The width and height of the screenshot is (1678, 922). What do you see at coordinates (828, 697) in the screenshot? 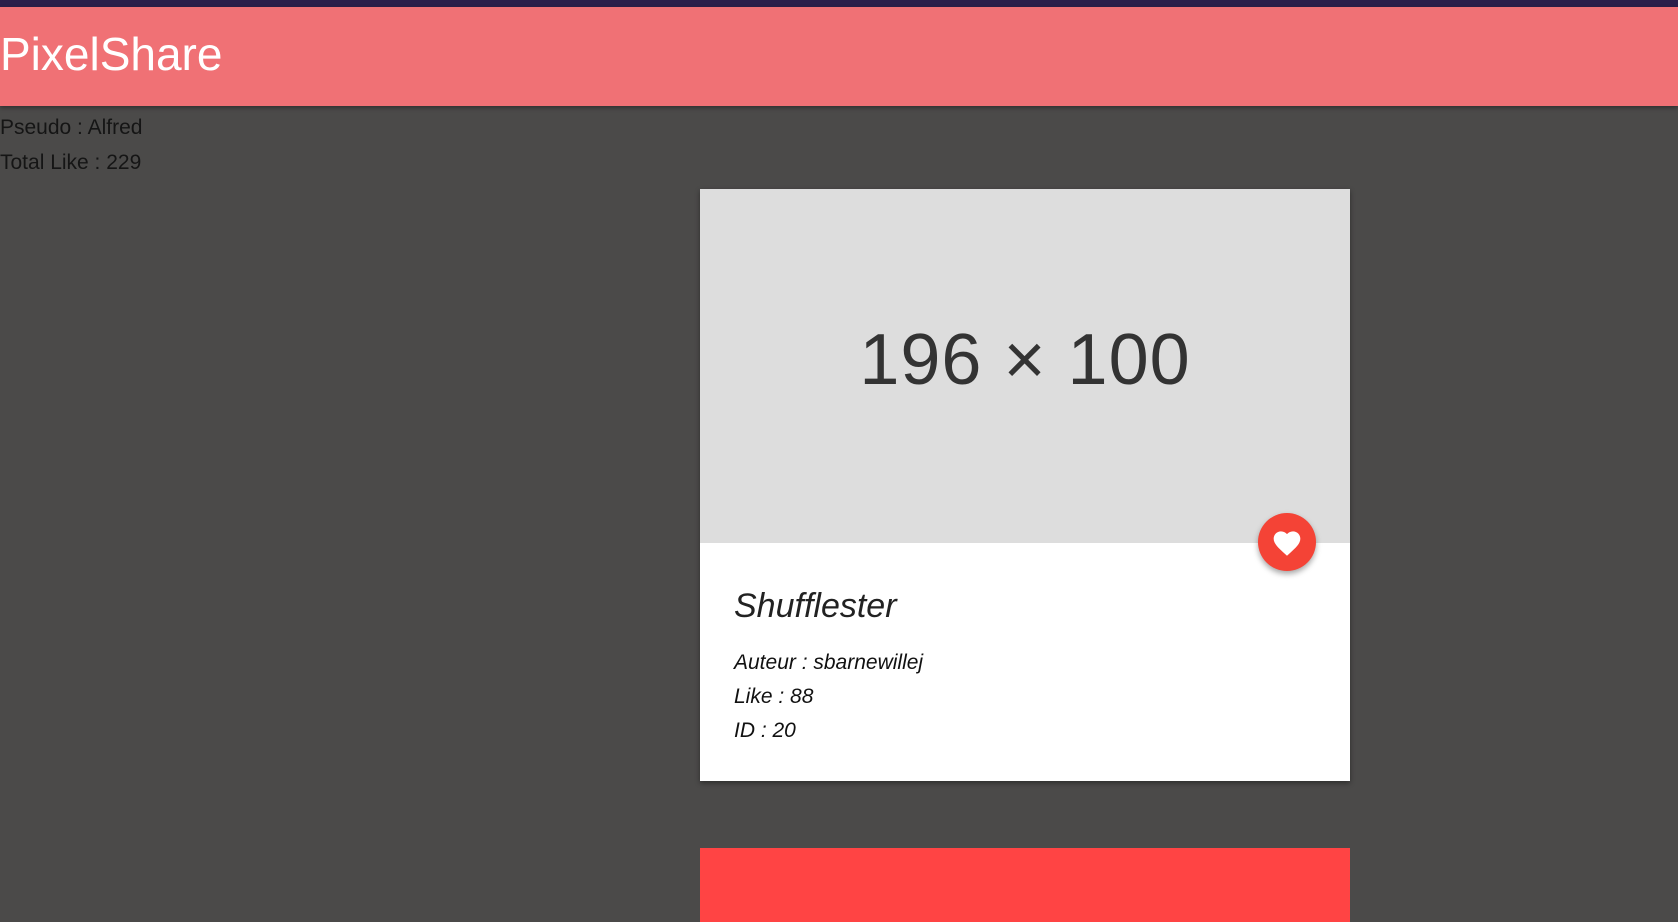
I see `card-meta: Auteur : sbarnewillej Like : 88 ID : 20` at bounding box center [828, 697].